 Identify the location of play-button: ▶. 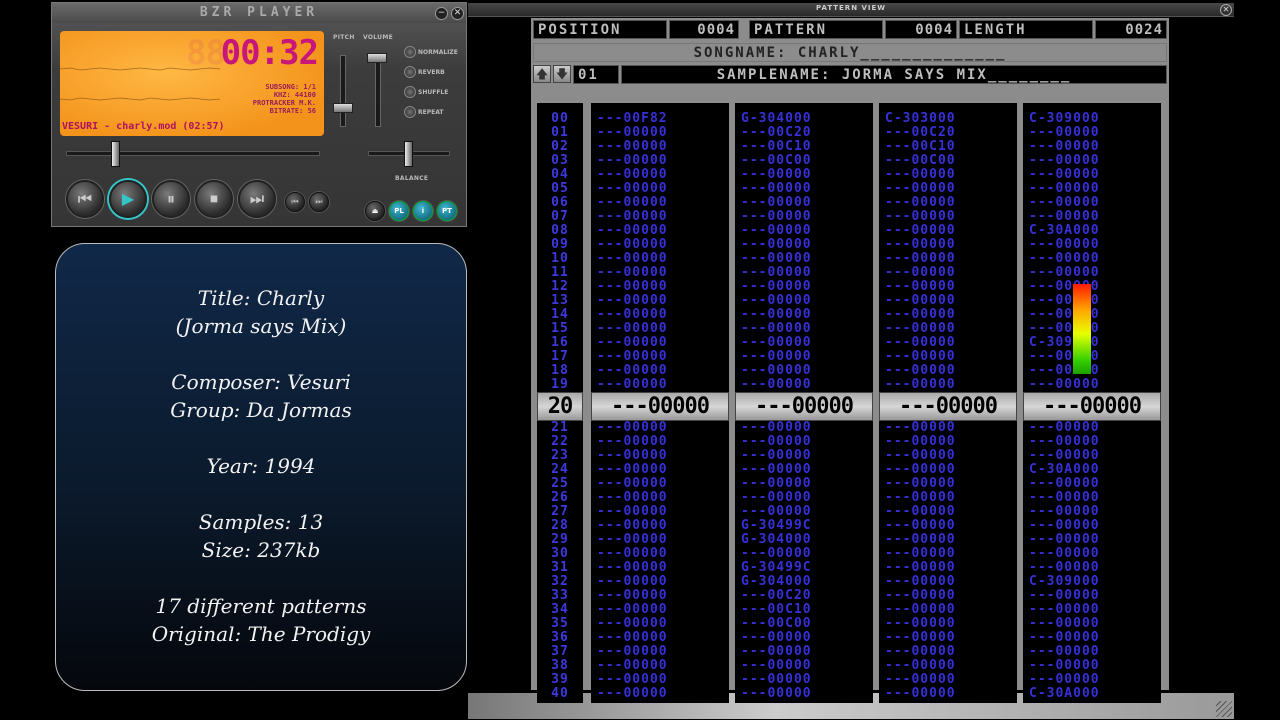
(128, 199).